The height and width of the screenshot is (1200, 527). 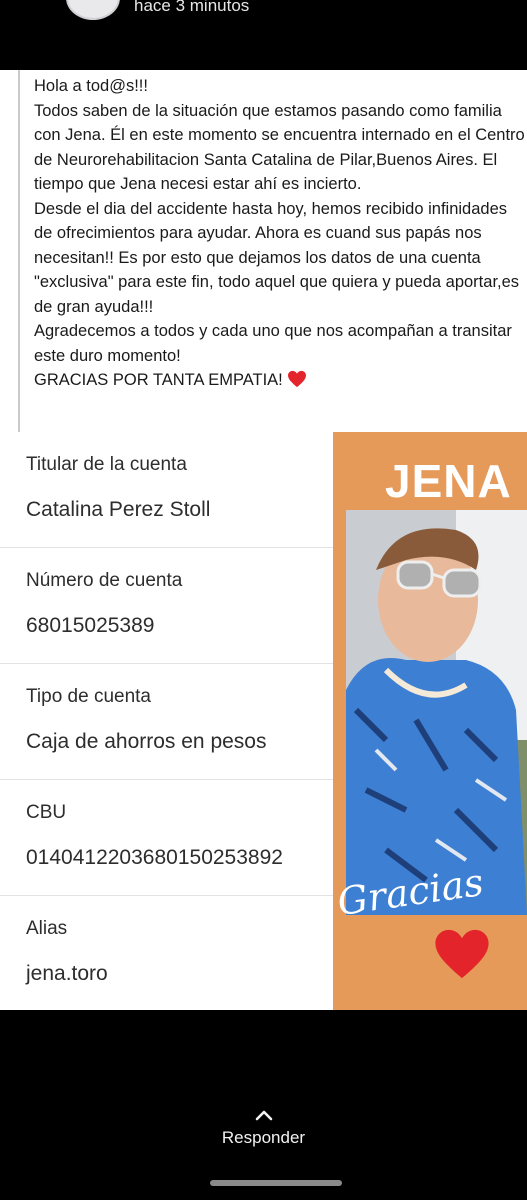 I want to click on chevron-up-icon, so click(x=263, y=1115).